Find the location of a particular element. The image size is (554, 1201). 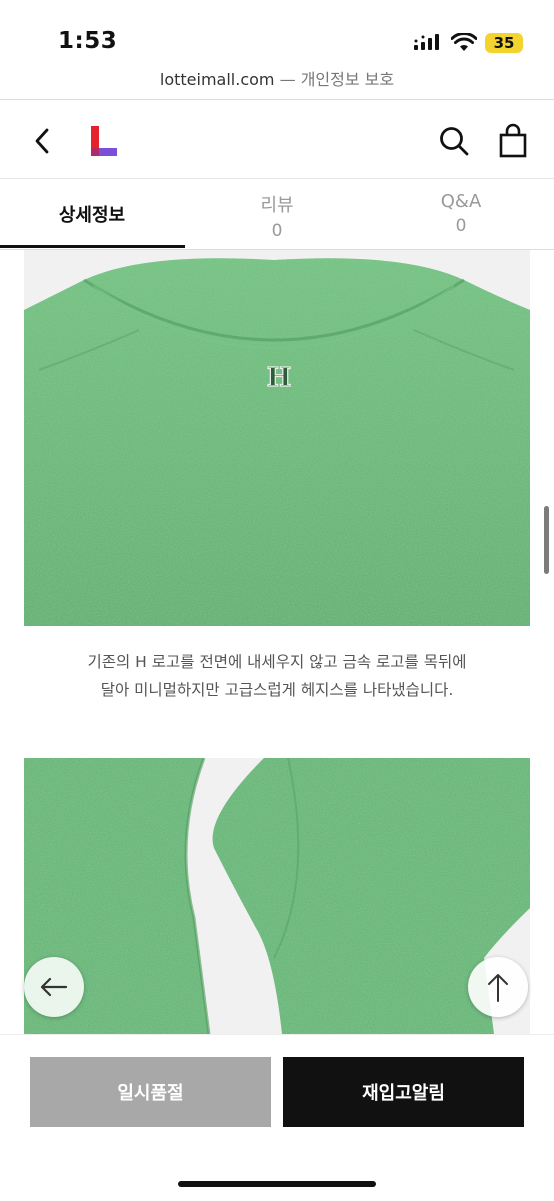

status-bar: 1:53 35 is located at coordinates (277, 32).